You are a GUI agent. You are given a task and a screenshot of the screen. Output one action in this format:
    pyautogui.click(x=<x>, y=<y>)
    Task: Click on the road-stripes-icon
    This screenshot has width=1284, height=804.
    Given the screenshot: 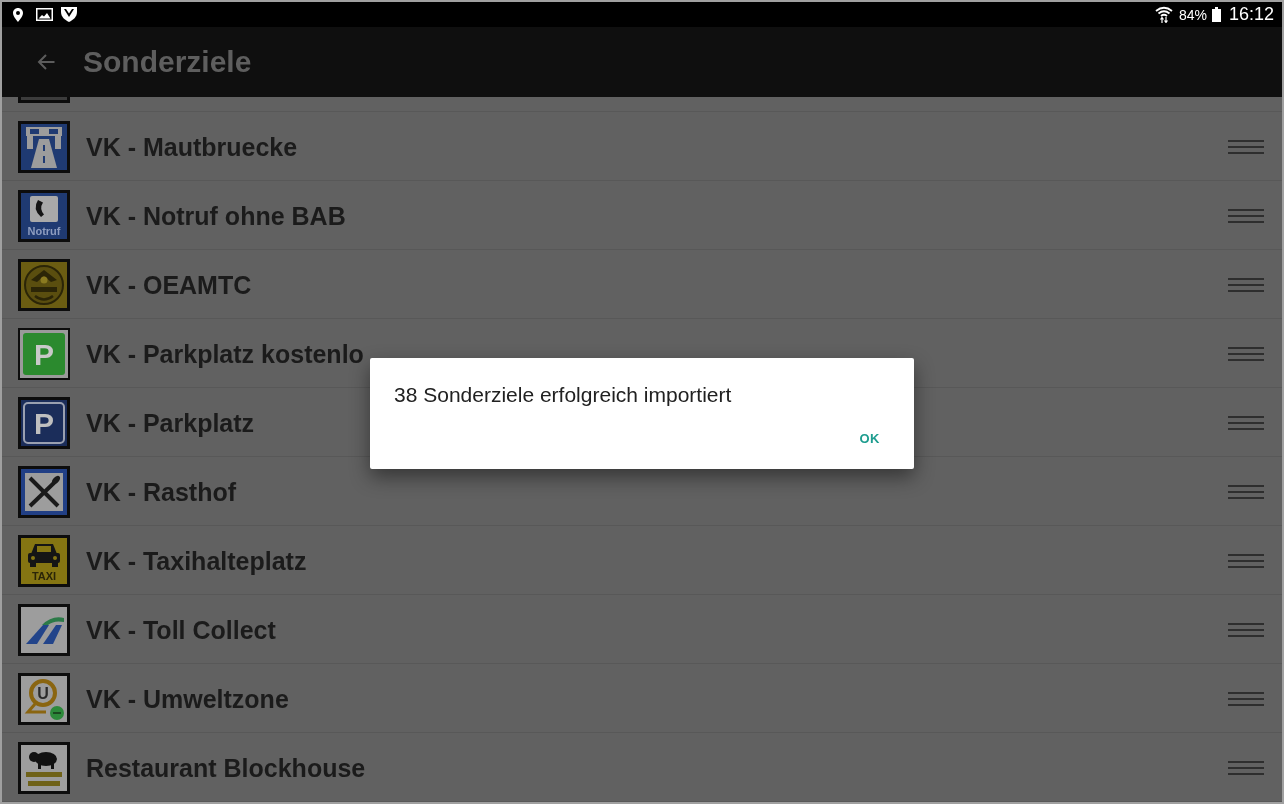 What is the action you would take?
    pyautogui.click(x=44, y=630)
    